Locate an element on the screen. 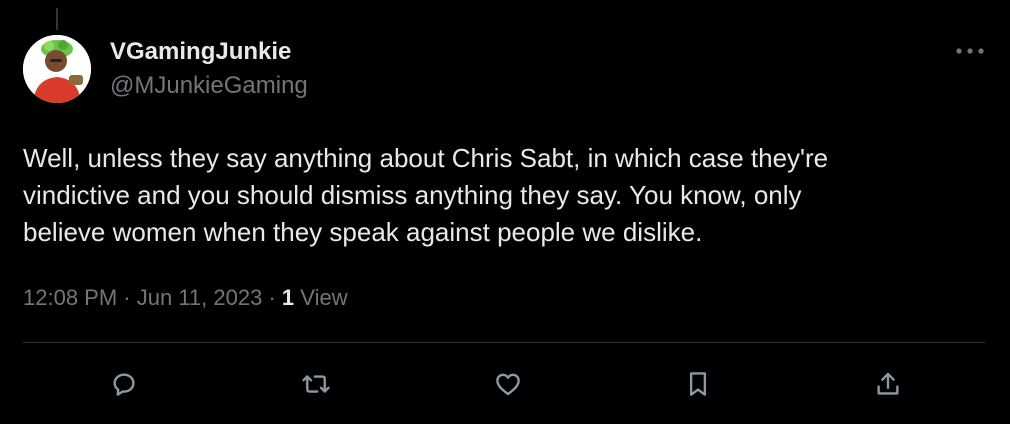  tweet-meta: 12:08 PM · Jun 11, 2023 · 1 View is located at coordinates (185, 298).